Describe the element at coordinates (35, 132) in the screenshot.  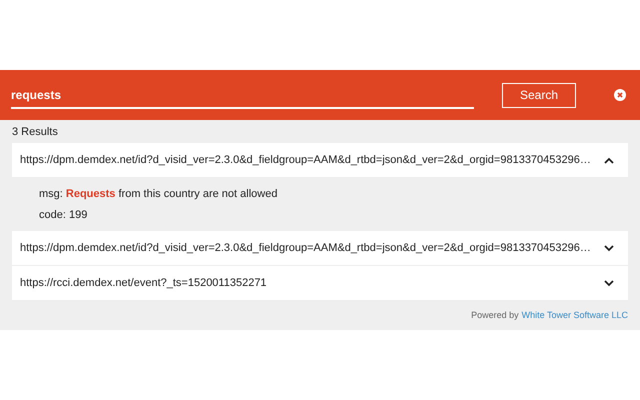
I see `results-count: 3 Results` at that location.